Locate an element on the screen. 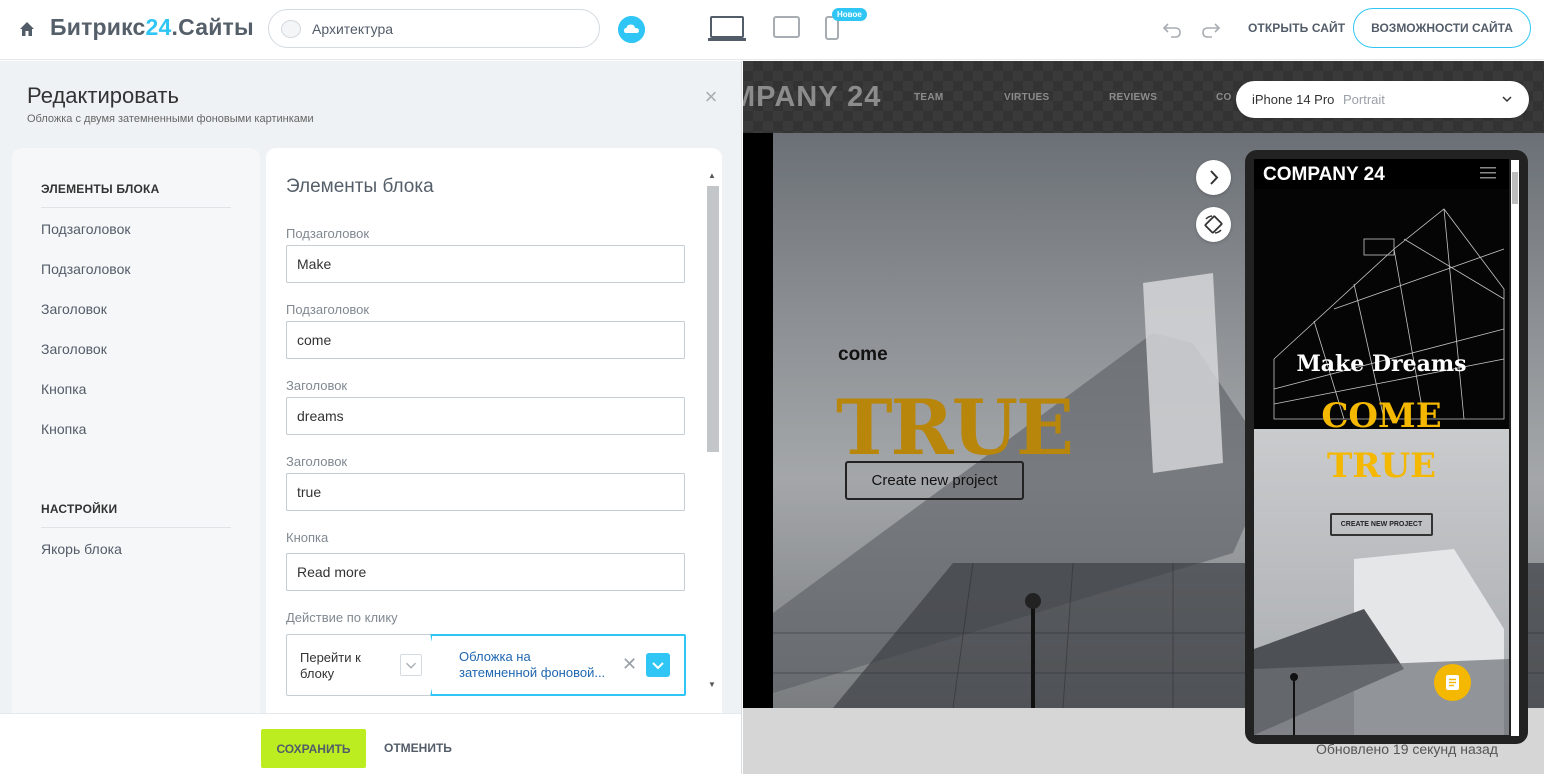  site-features-button: ВОЗМОЖНОСТИ САЙТА is located at coordinates (1442, 28).